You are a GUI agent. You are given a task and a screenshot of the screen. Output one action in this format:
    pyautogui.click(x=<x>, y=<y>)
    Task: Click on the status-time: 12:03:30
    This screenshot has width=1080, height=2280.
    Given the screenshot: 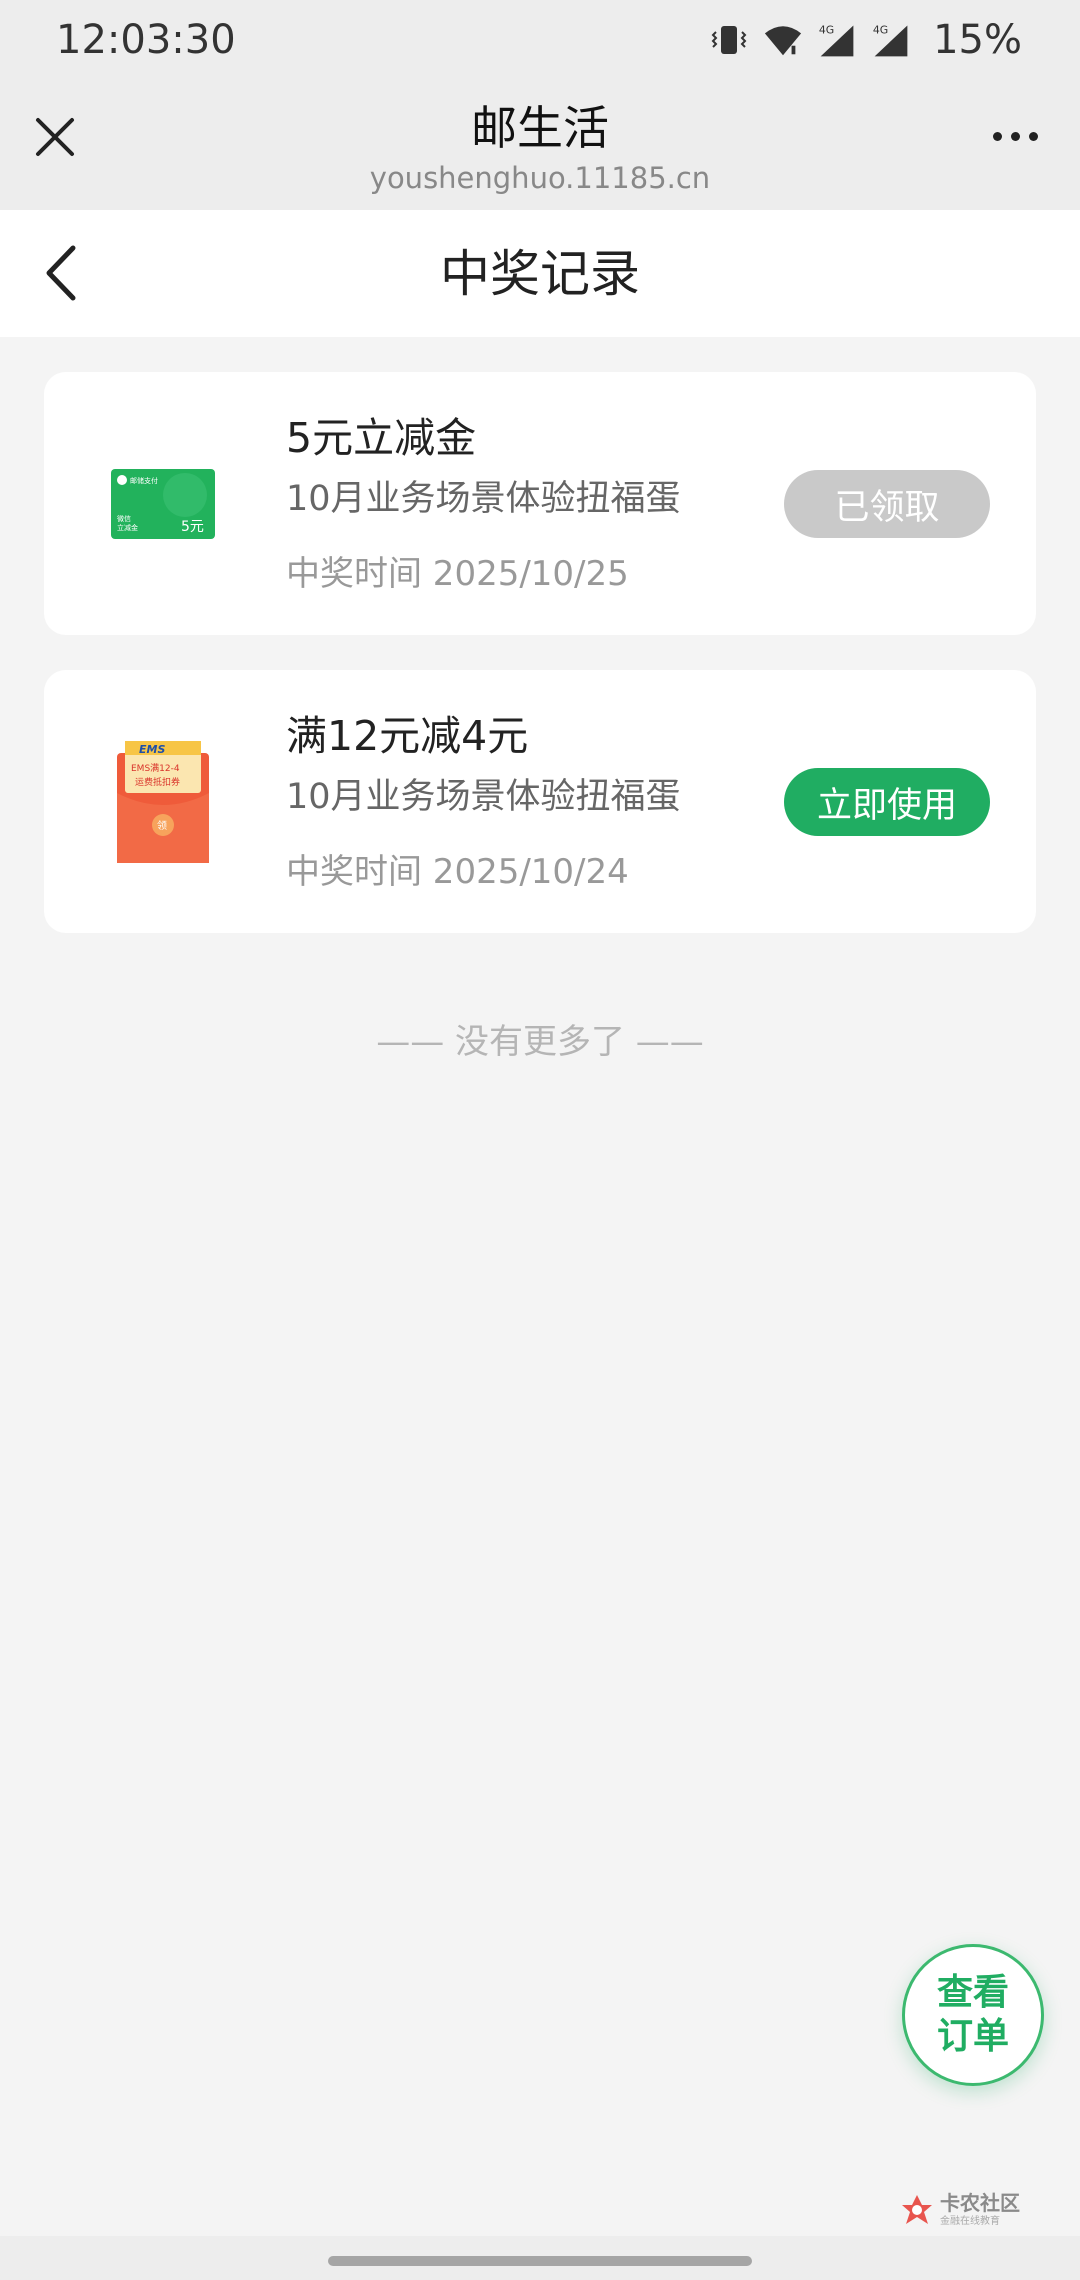 What is the action you would take?
    pyautogui.click(x=146, y=40)
    